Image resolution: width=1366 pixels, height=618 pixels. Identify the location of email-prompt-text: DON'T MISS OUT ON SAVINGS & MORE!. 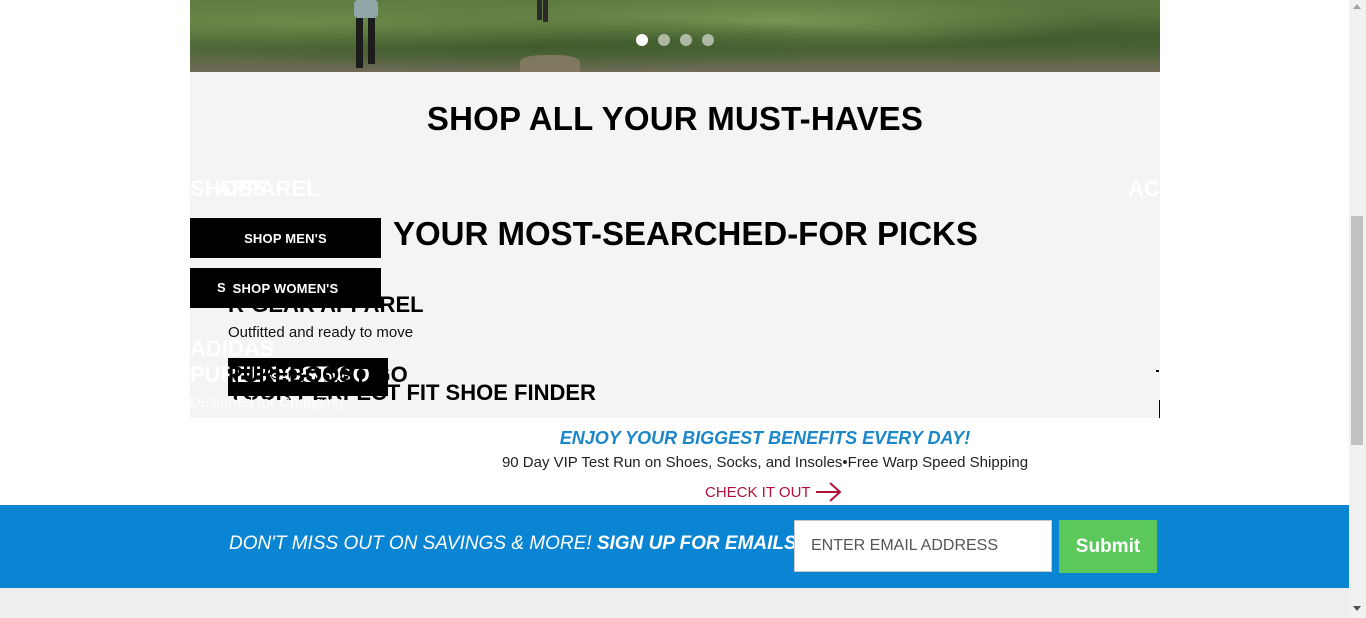
(413, 543).